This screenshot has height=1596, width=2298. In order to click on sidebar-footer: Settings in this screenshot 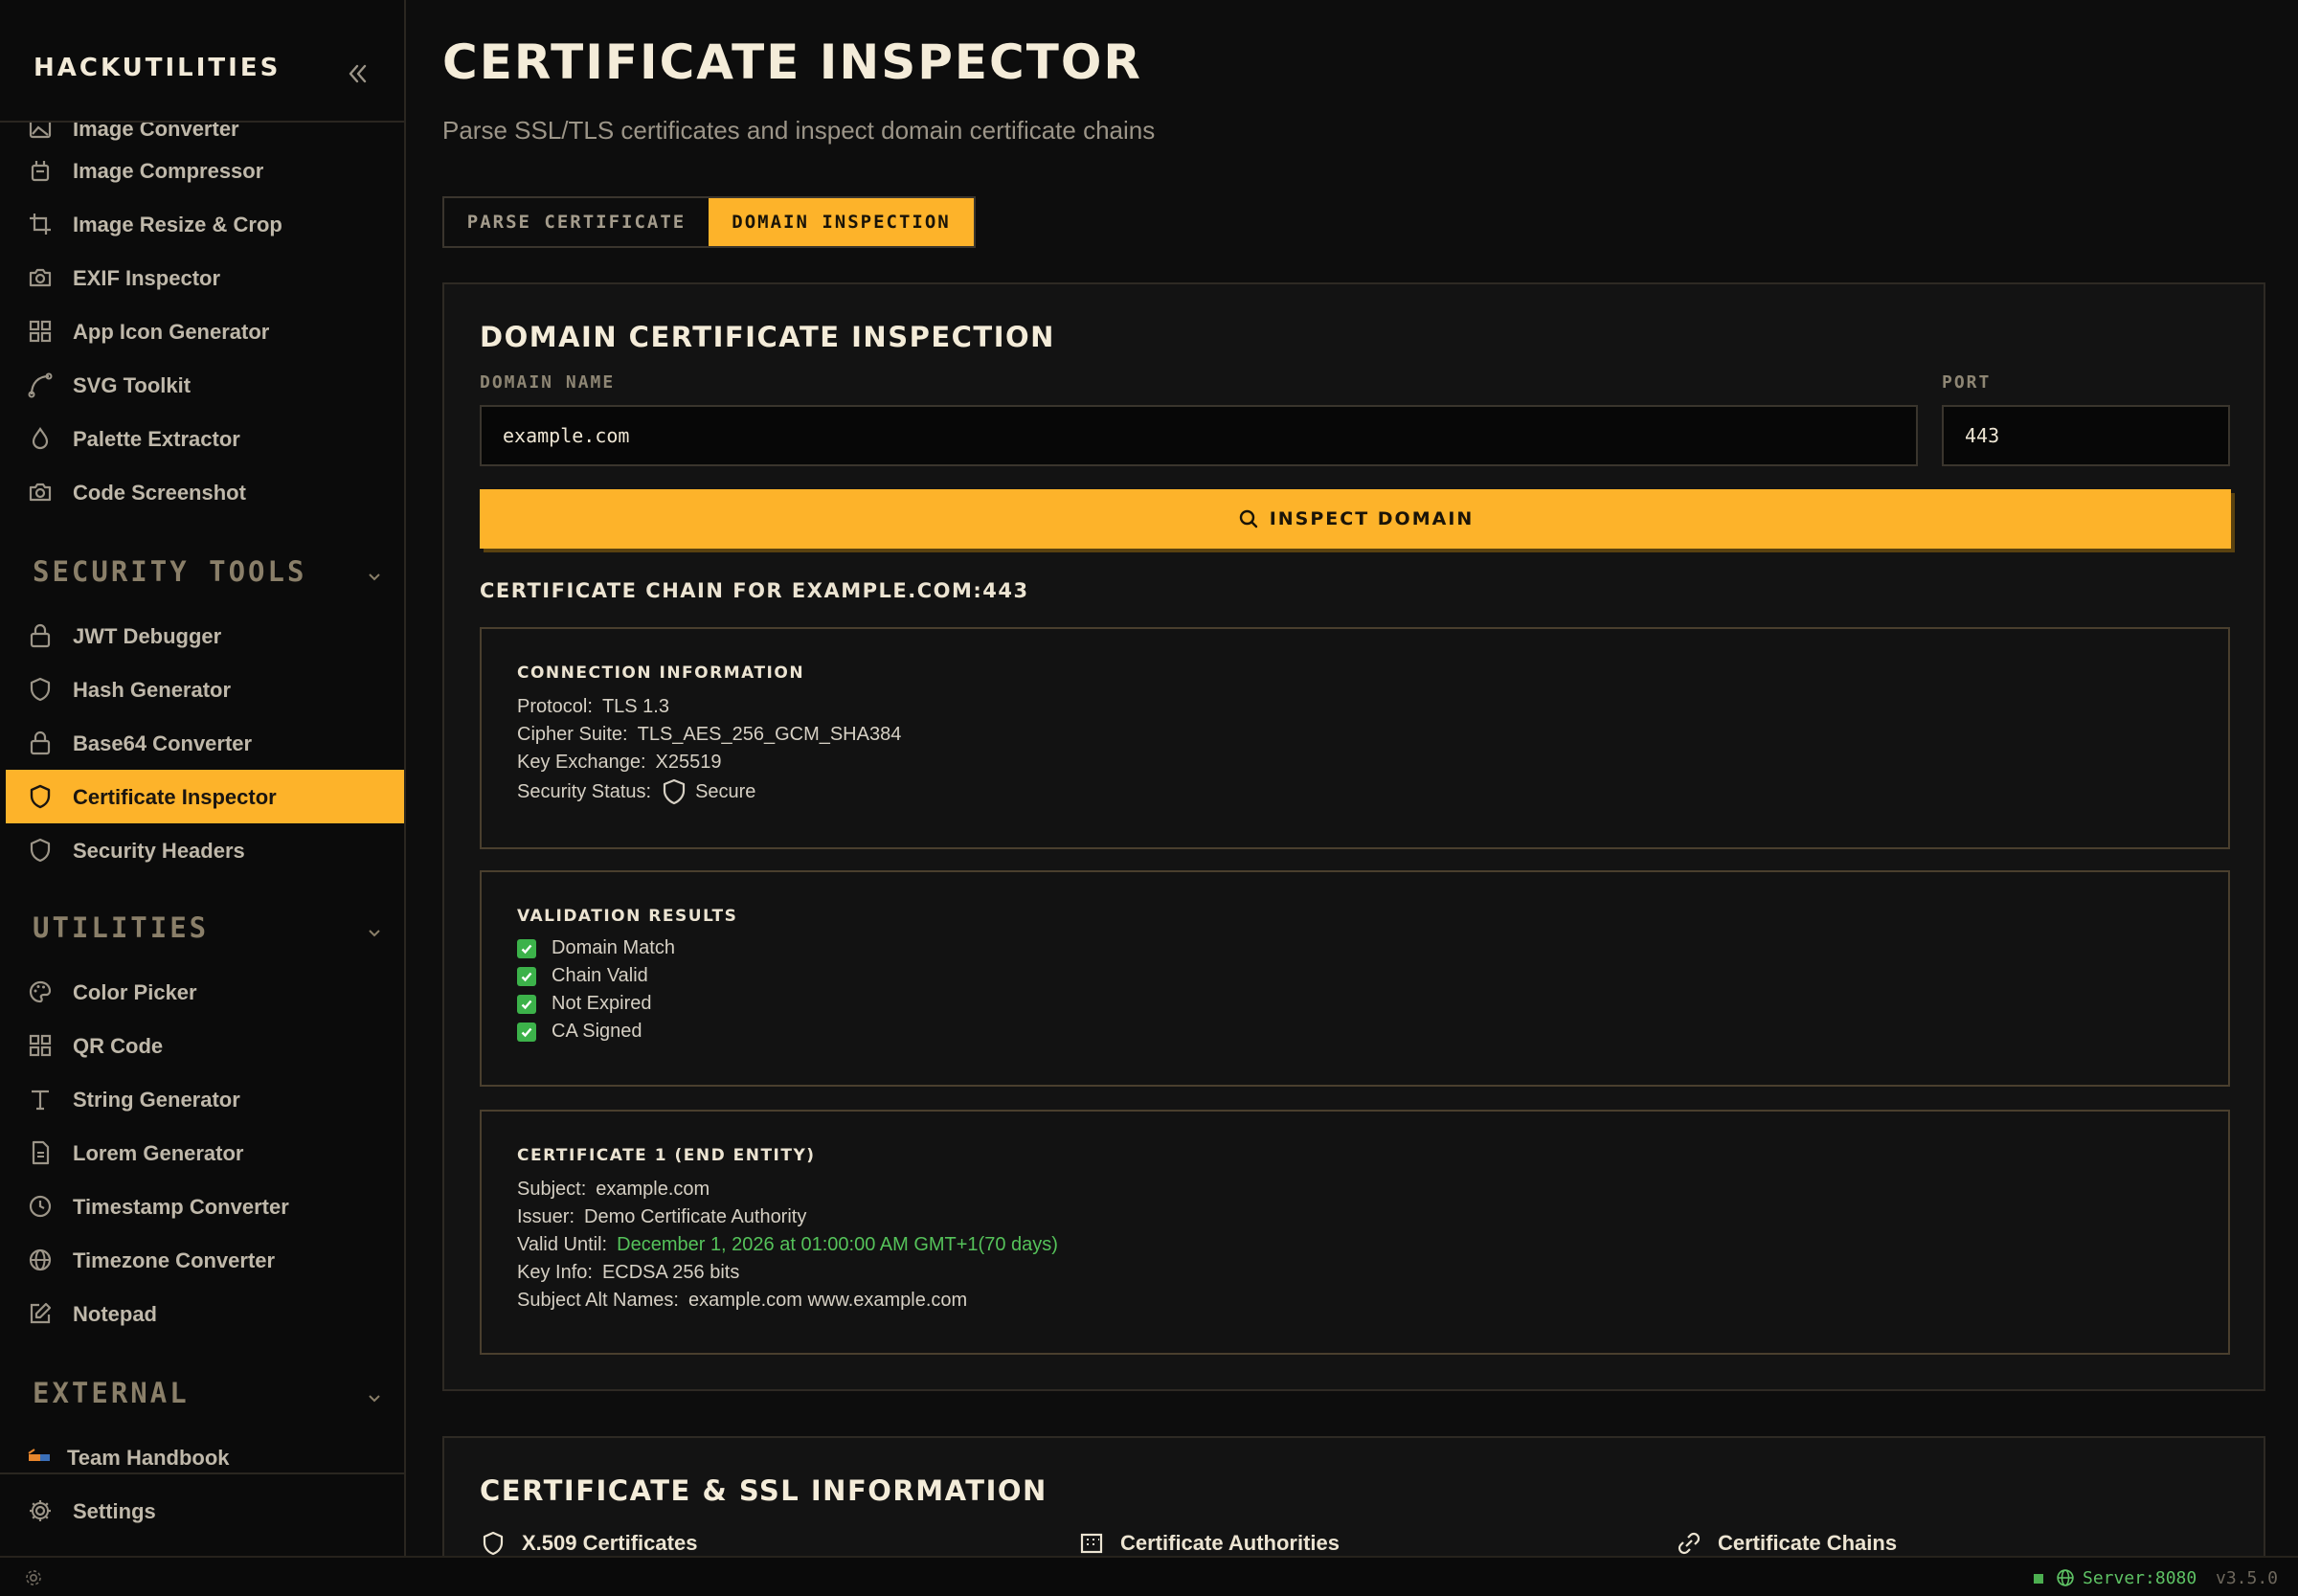, I will do `click(202, 1514)`.